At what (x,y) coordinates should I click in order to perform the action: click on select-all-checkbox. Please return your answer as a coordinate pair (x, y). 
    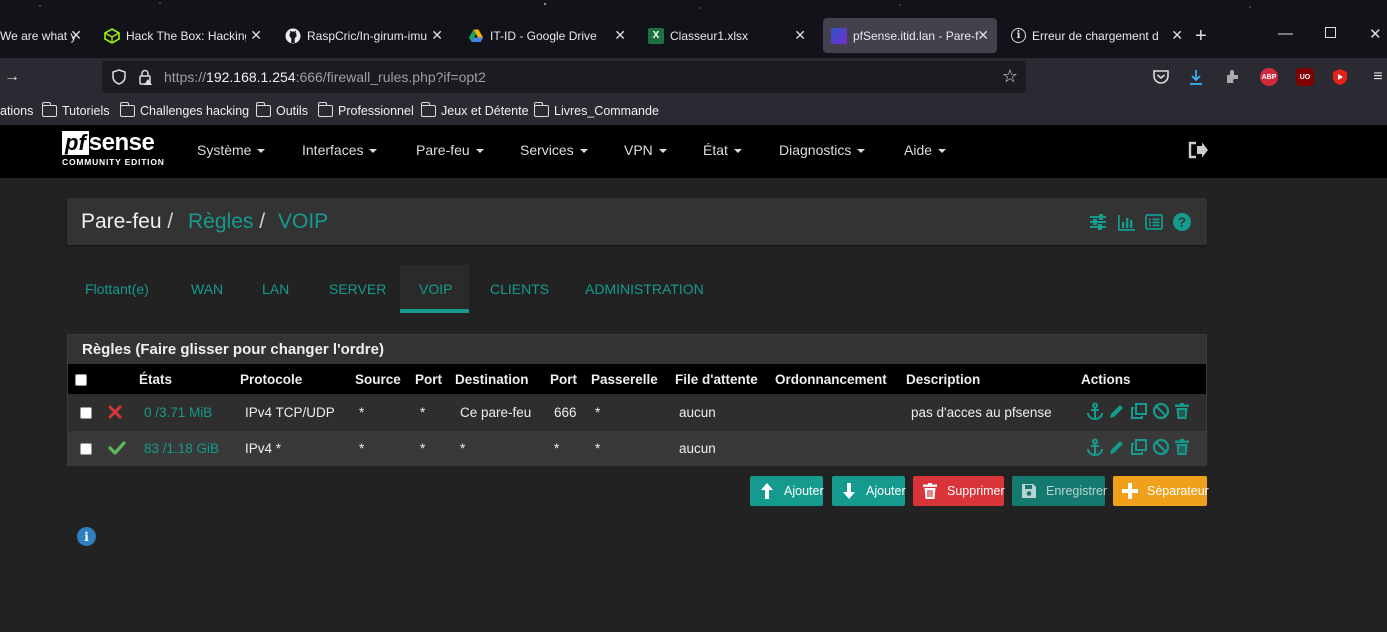
    Looking at the image, I should click on (81, 380).